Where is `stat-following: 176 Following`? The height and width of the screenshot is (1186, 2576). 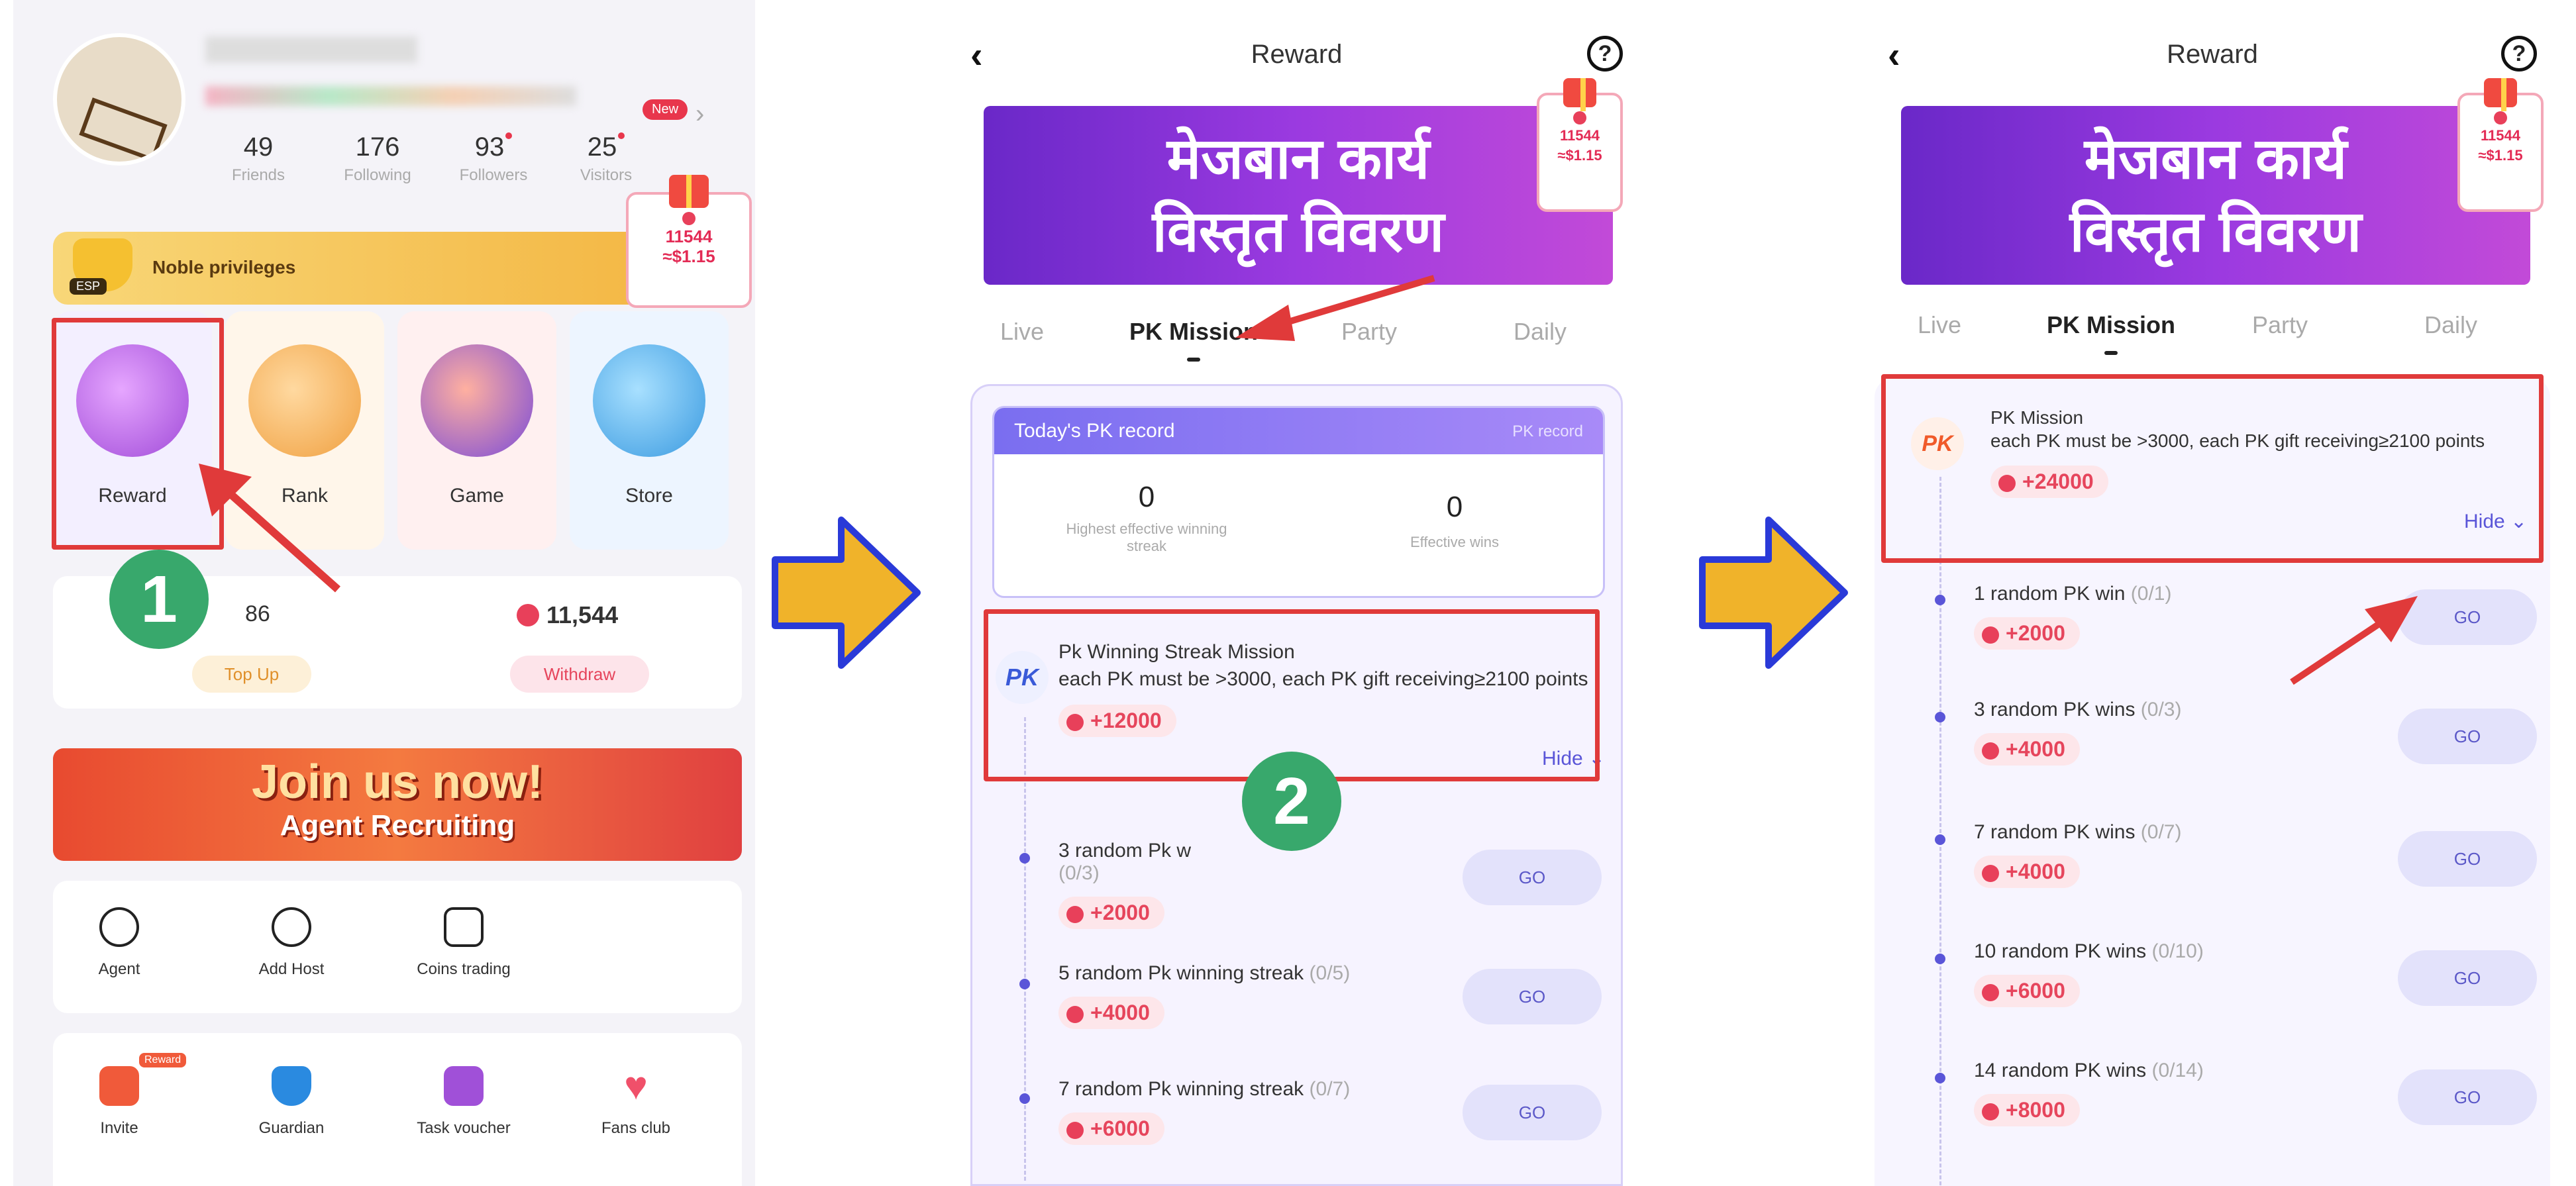 stat-following: 176 Following is located at coordinates (377, 158).